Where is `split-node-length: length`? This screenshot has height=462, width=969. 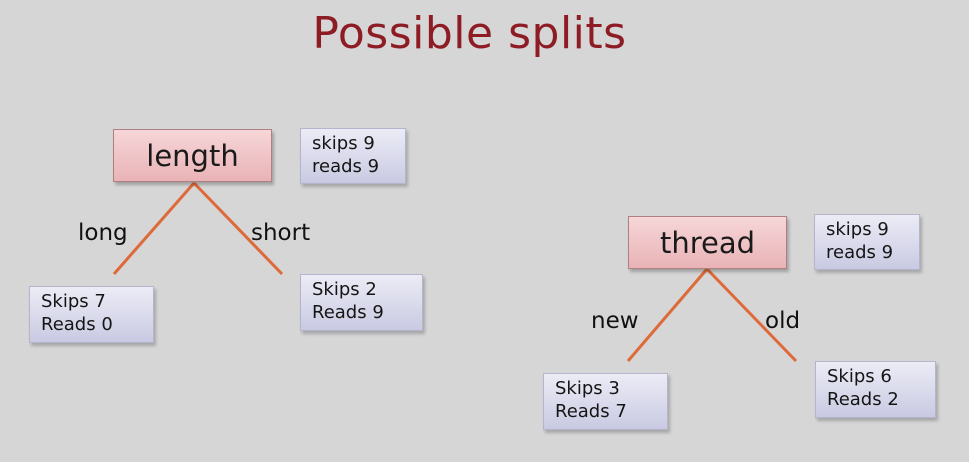
split-node-length: length is located at coordinates (192, 155).